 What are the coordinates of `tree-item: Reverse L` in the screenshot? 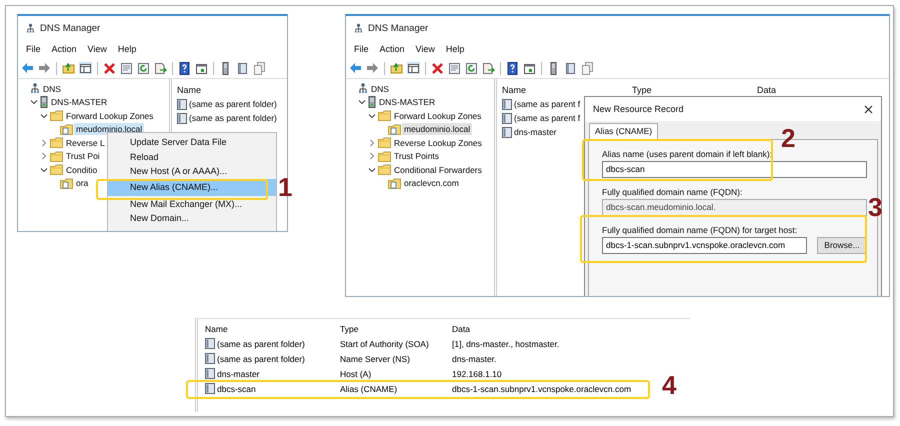 It's located at (85, 142).